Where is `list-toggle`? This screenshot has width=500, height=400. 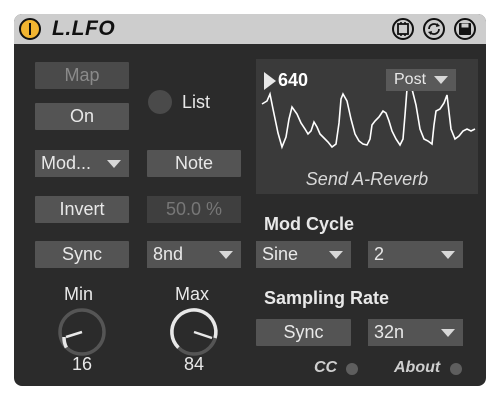
list-toggle is located at coordinates (160, 102).